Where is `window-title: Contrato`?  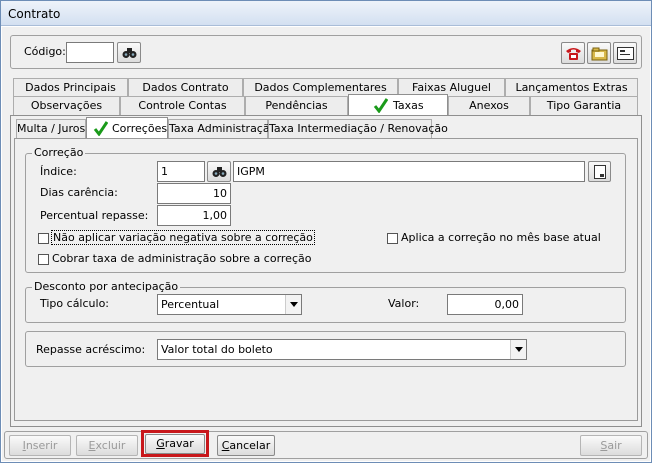 window-title: Contrato is located at coordinates (34, 14).